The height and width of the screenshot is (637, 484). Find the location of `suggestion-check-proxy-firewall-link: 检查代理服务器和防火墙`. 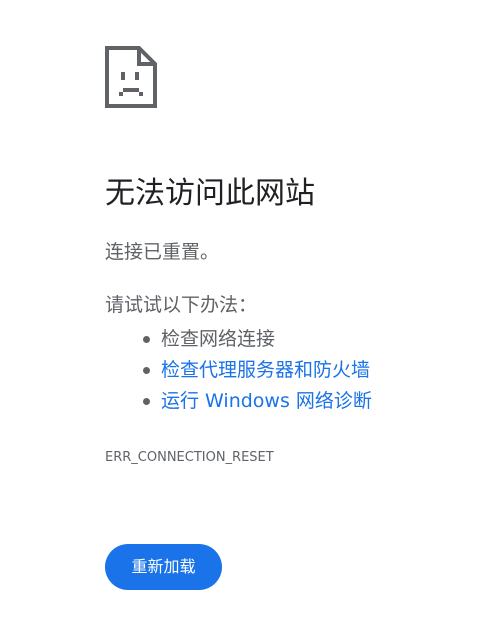

suggestion-check-proxy-firewall-link: 检查代理服务器和防火墙 is located at coordinates (238, 370).